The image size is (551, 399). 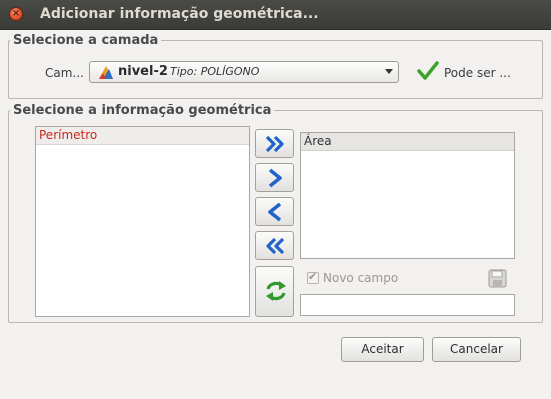 I want to click on checkmark-icon, so click(x=428, y=70).